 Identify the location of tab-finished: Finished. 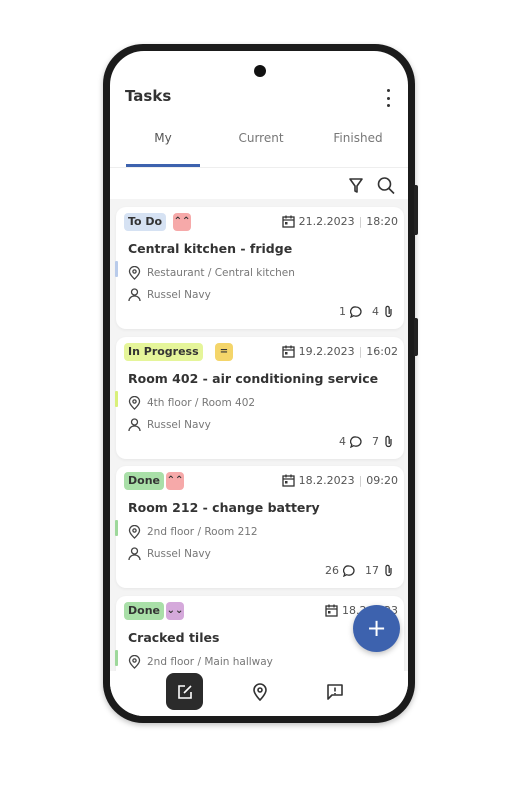
(358, 138).